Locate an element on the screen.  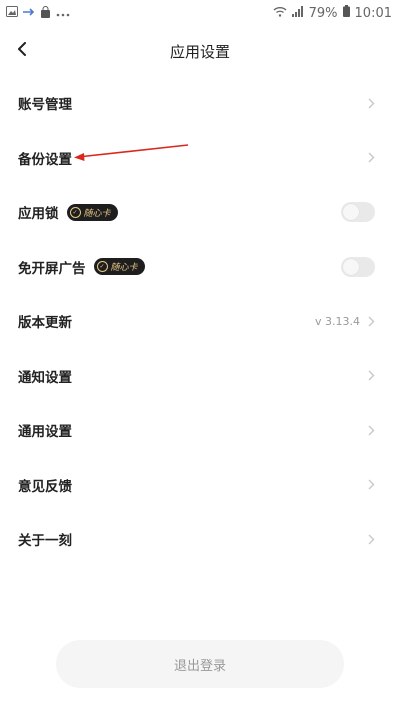
settings-item-no-splash-ads: 免开屏广告 ✓ 随心卡 is located at coordinates (200, 267).